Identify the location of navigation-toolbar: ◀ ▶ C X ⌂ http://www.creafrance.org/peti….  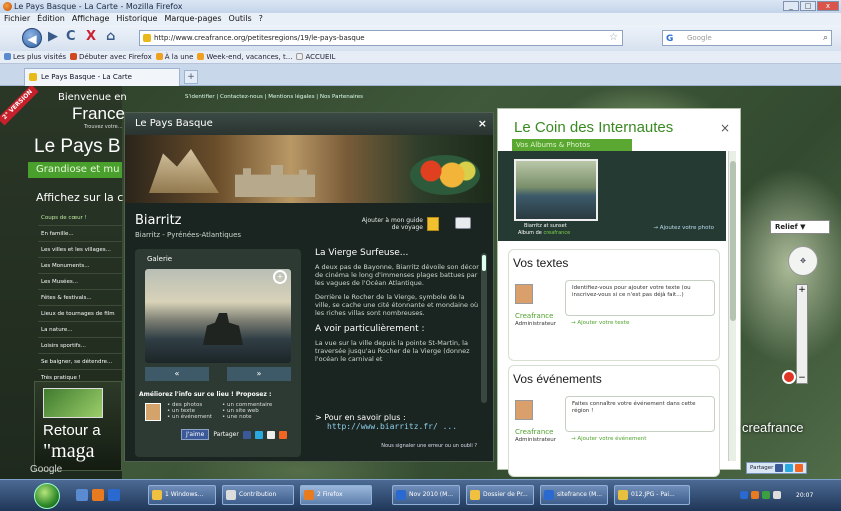
(420, 38).